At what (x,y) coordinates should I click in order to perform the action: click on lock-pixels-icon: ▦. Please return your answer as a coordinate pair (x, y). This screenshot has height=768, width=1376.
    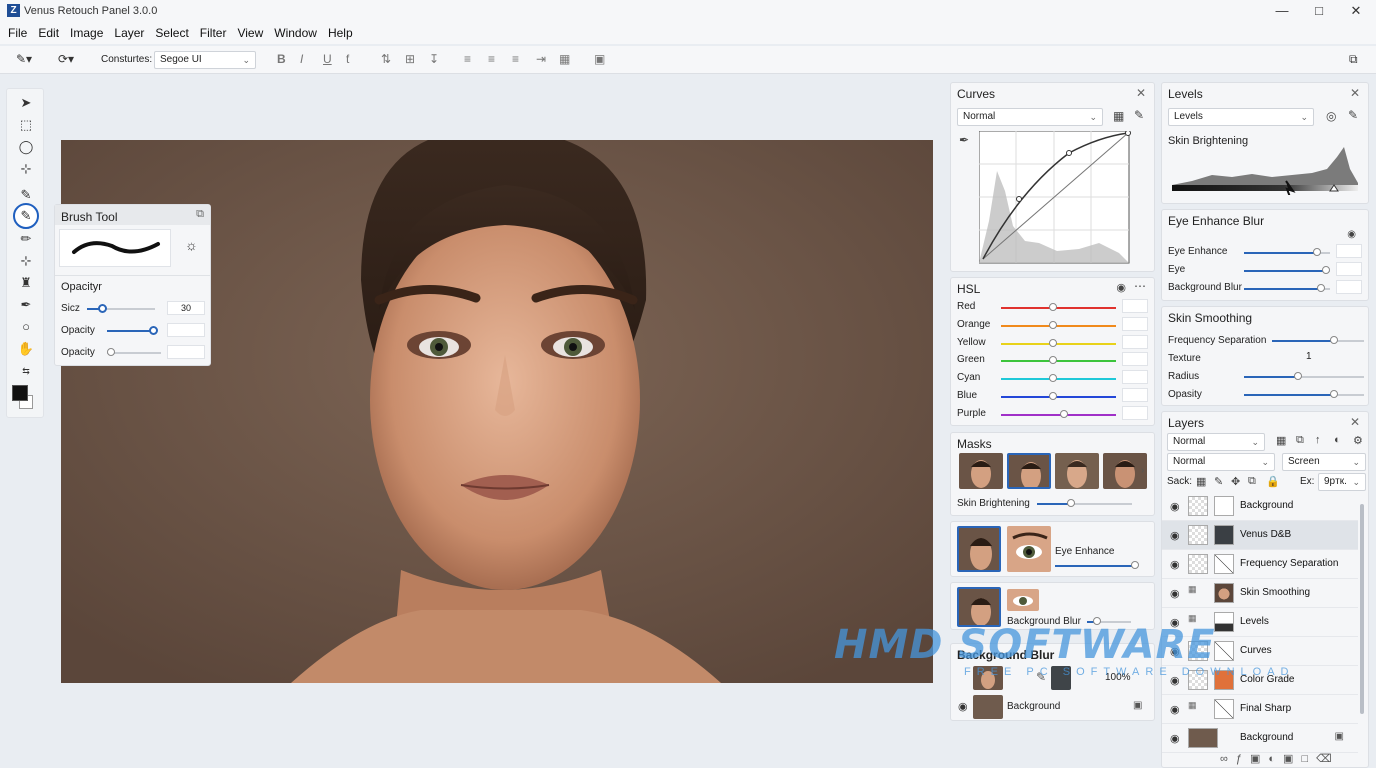
    Looking at the image, I should click on (1201, 481).